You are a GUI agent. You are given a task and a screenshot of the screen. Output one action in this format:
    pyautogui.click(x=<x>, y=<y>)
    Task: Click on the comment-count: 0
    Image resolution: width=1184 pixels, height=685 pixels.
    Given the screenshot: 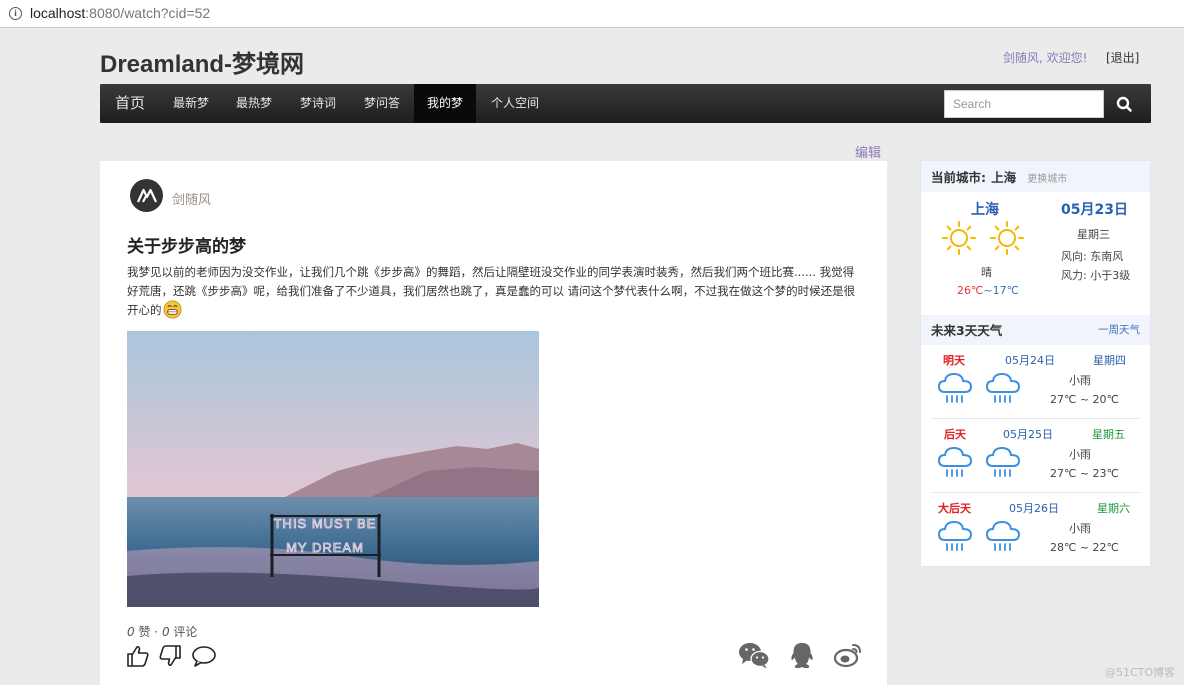 What is the action you would take?
    pyautogui.click(x=165, y=632)
    